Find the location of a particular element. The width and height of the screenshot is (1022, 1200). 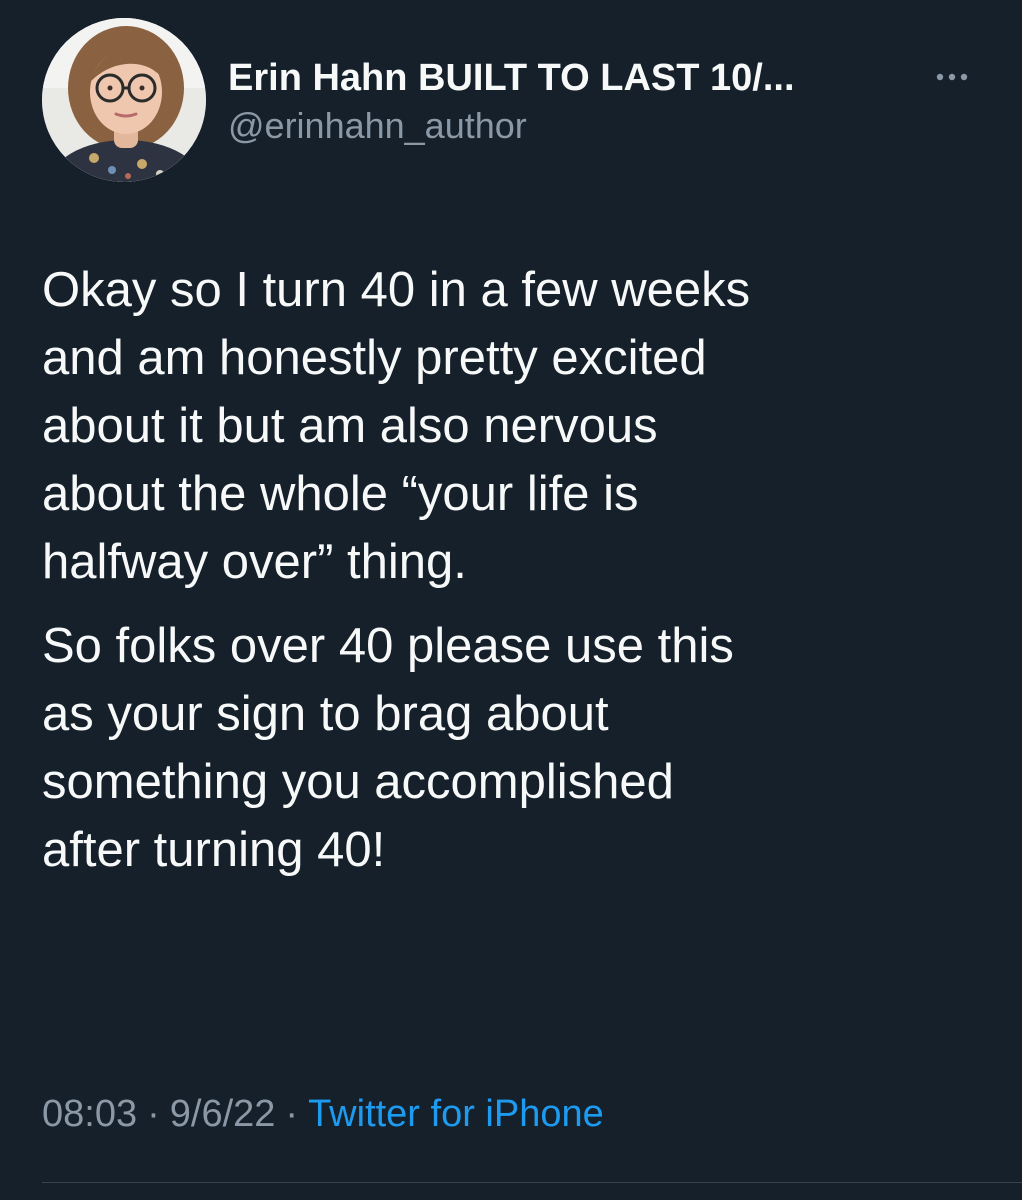

avatar is located at coordinates (124, 100).